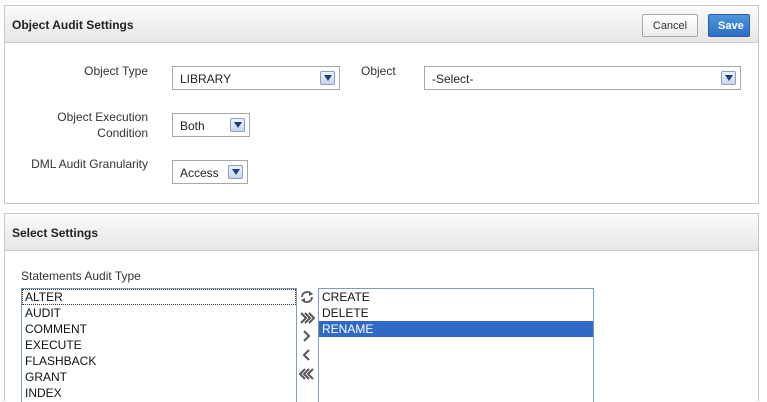  Describe the element at coordinates (378, 71) in the screenshot. I see `object-label: Object` at that location.